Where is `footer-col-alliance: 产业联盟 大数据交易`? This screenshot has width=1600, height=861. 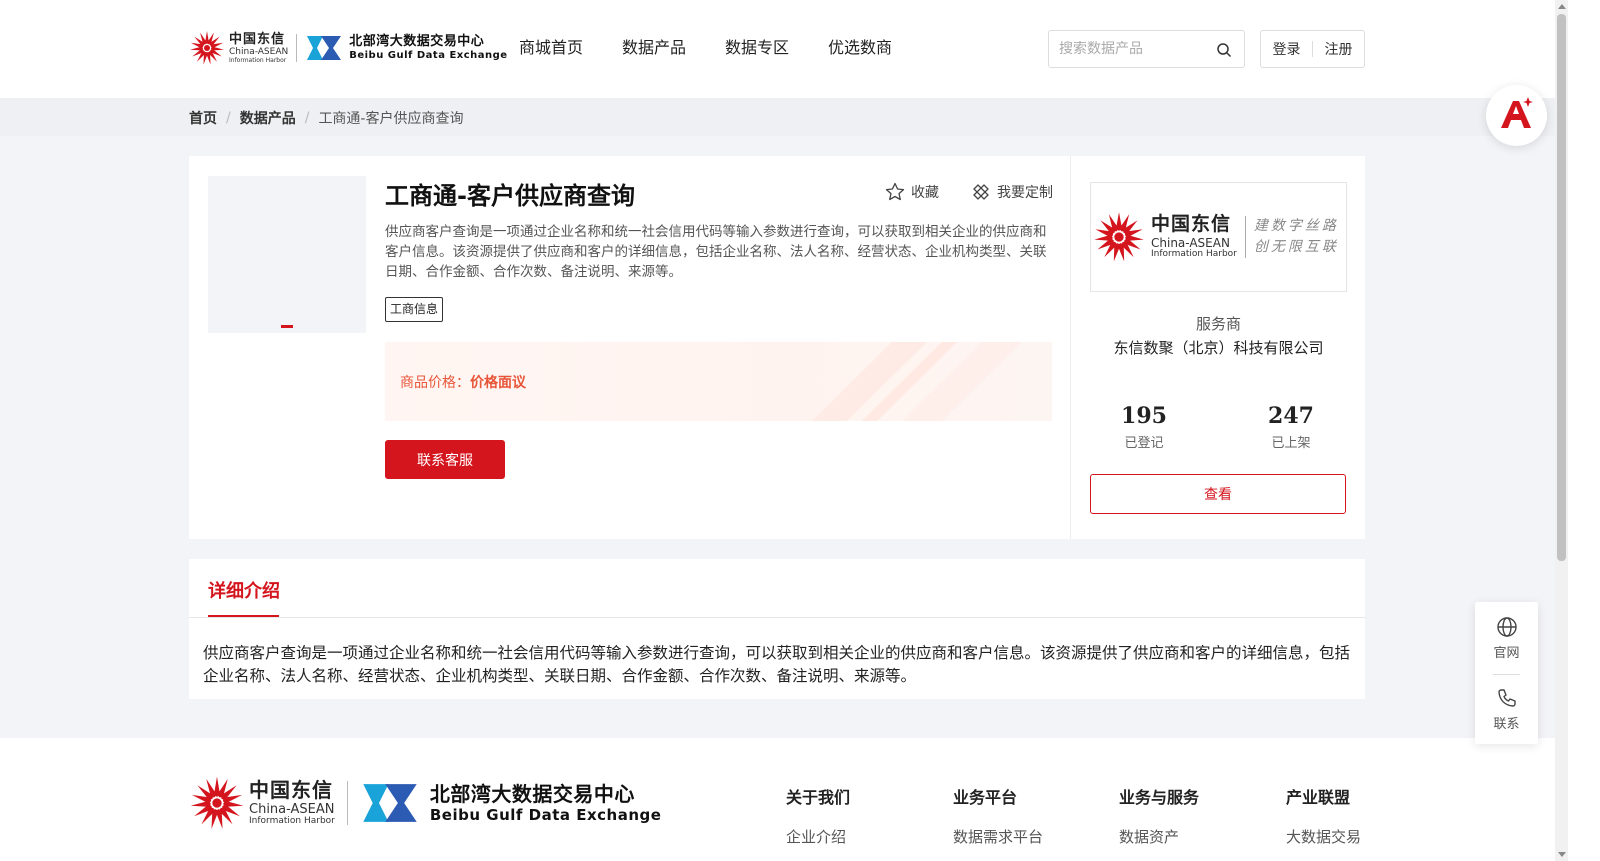
footer-col-alliance: 产业联盟 大数据交易 is located at coordinates (1323, 815).